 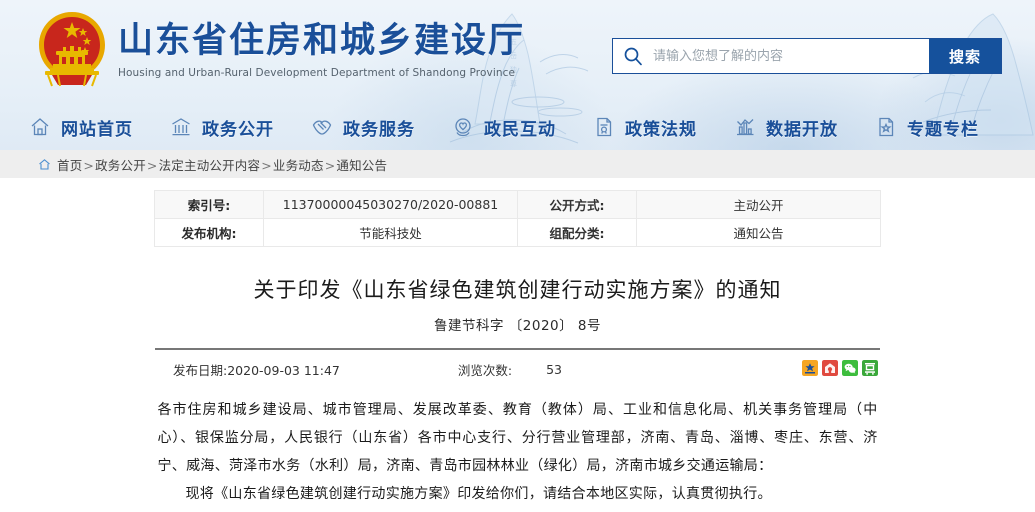 I want to click on page-title: 关于印发《山东省绿色建筑创建行动实施方案》的通知, so click(x=517, y=290).